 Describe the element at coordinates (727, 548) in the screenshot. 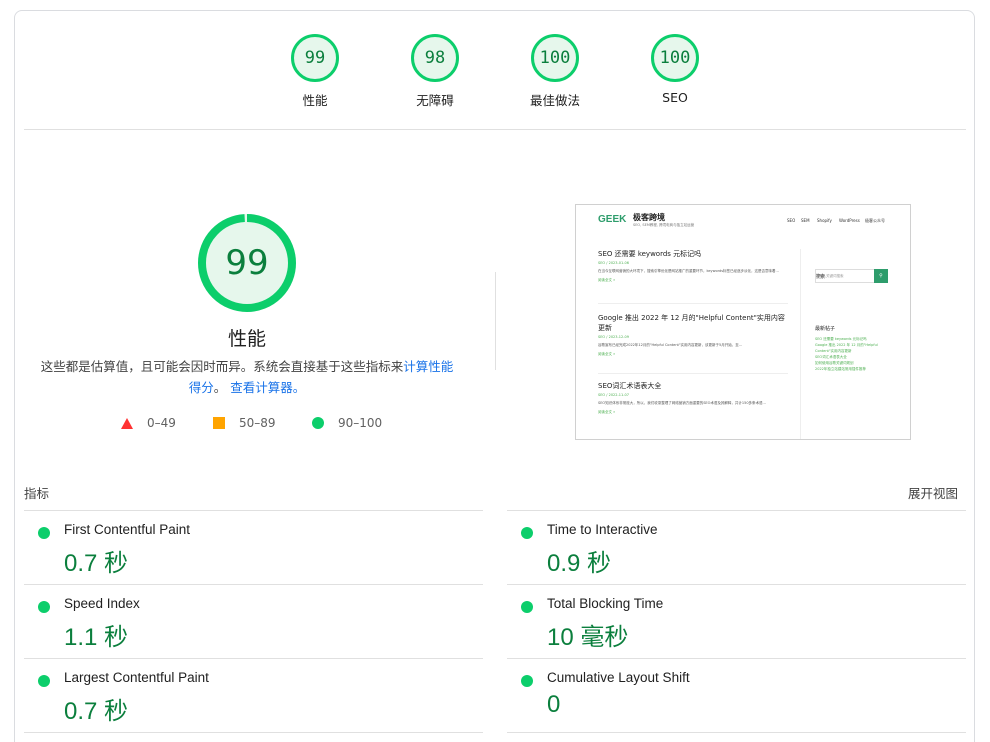

I see `metric-tti: Time to Interactive 0.9 秒` at that location.